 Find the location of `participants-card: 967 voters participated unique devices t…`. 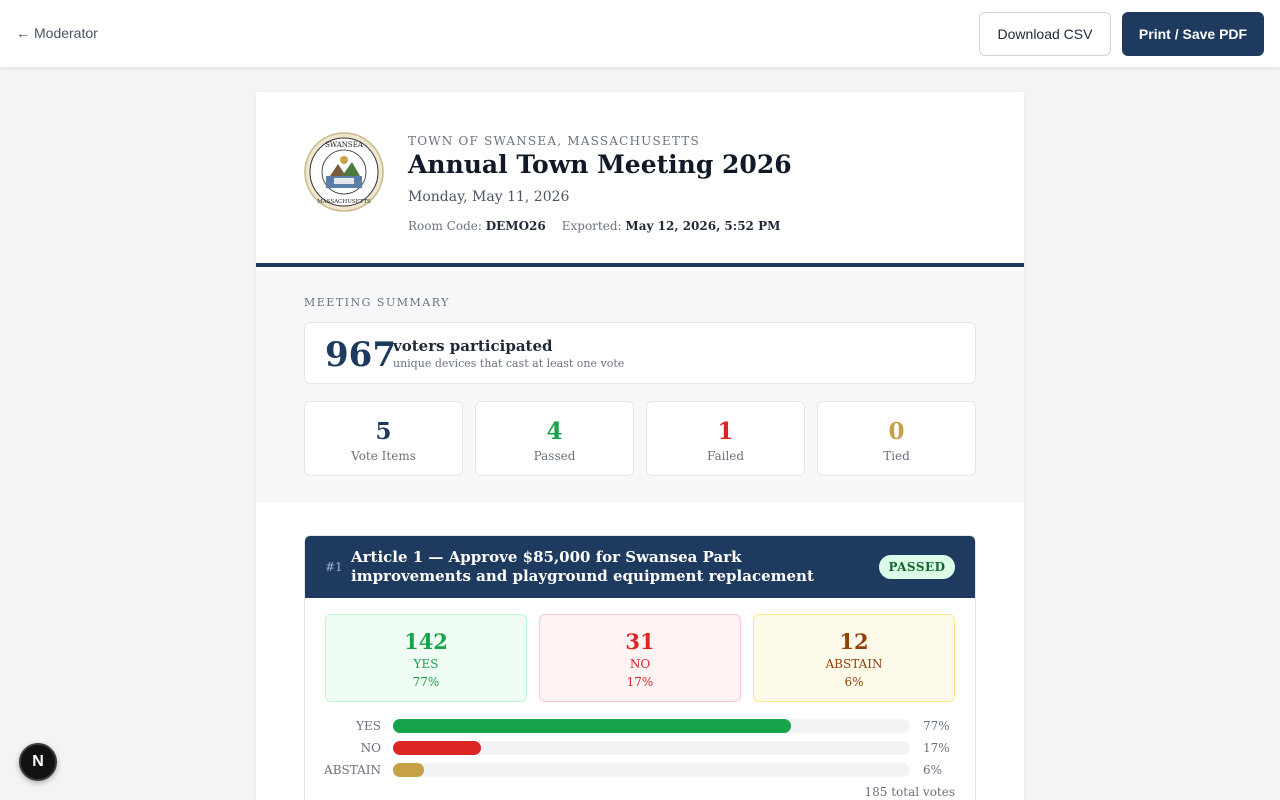

participants-card: 967 voters participated unique devices t… is located at coordinates (640, 353).